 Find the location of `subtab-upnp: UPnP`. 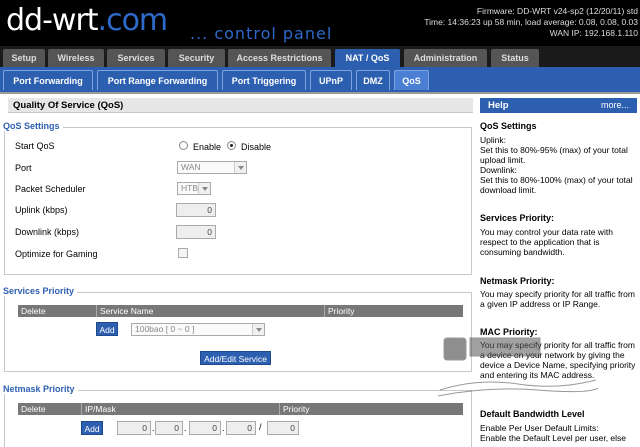

subtab-upnp: UPnP is located at coordinates (331, 80).